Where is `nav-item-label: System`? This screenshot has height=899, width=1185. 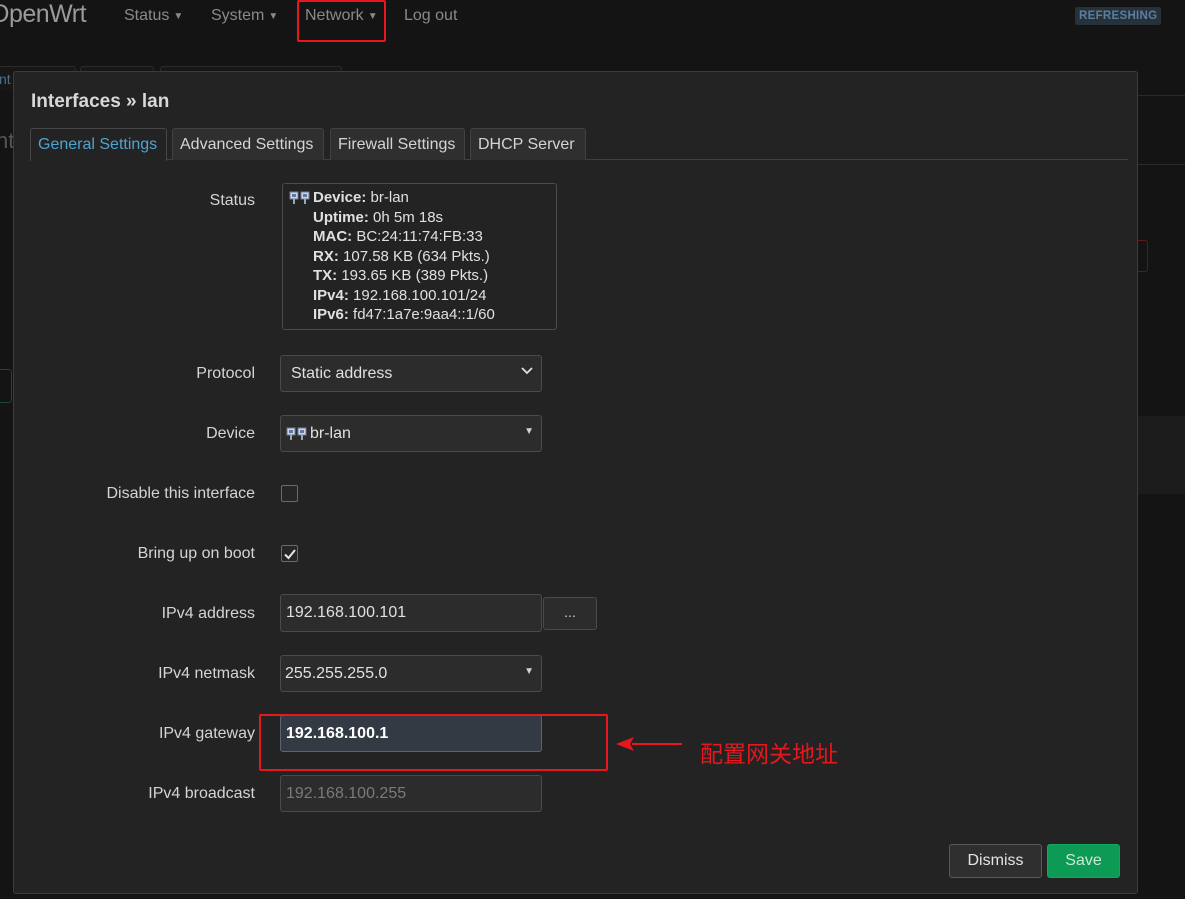
nav-item-label: System is located at coordinates (238, 15).